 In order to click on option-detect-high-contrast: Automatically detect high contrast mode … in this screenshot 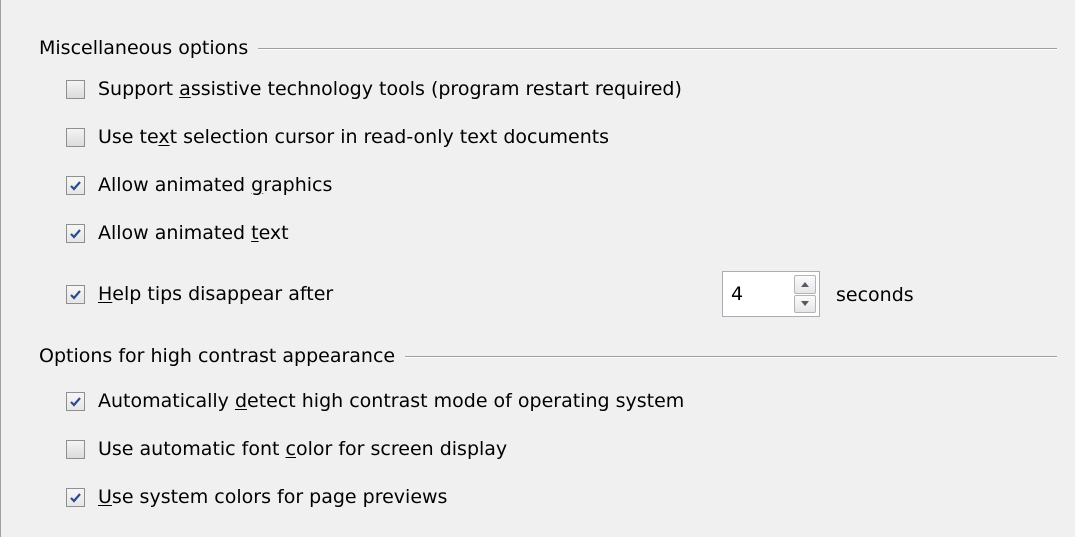, I will do `click(375, 401)`.